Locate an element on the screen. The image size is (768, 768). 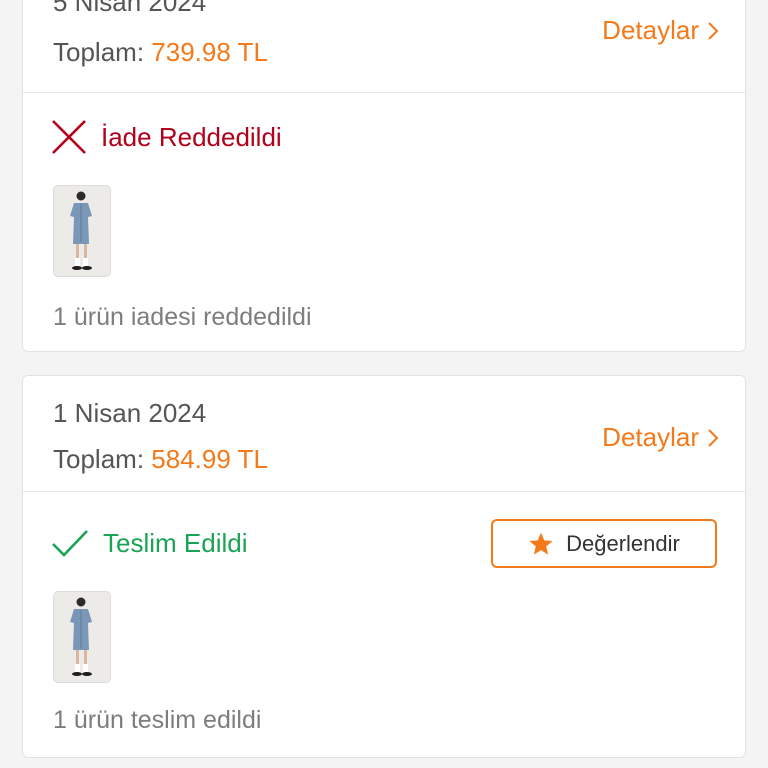
order-total: Toplam: 584.99 TL is located at coordinates (160, 459).